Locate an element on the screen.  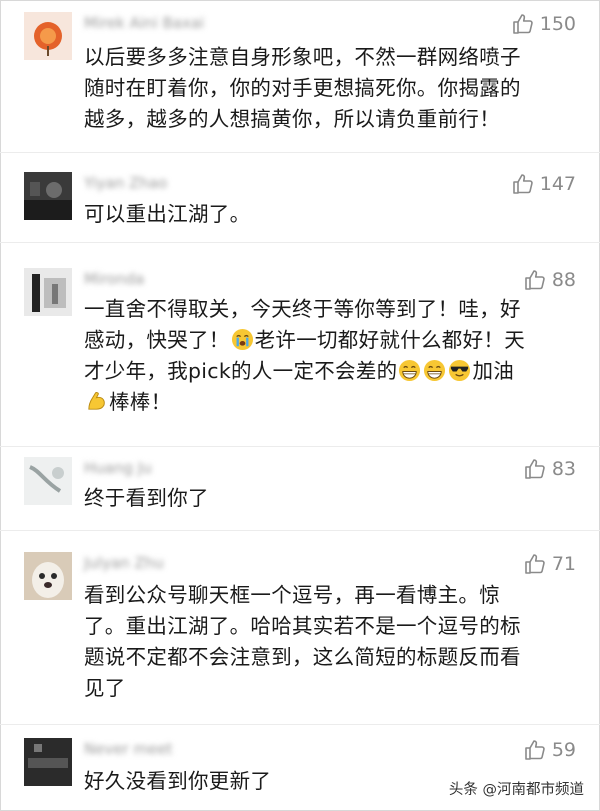
like-count: 83 is located at coordinates (563, 469).